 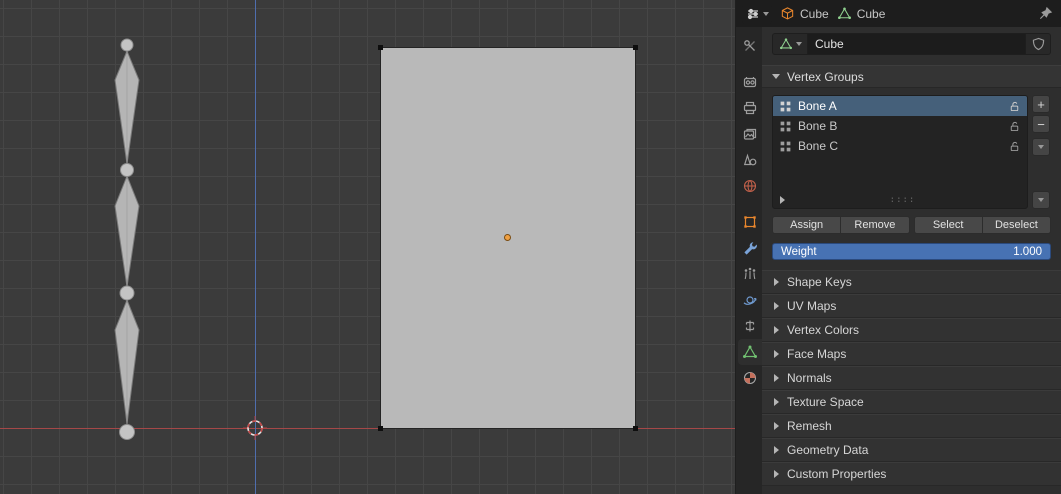 What do you see at coordinates (825, 402) in the screenshot?
I see `panel-title: Texture Space` at bounding box center [825, 402].